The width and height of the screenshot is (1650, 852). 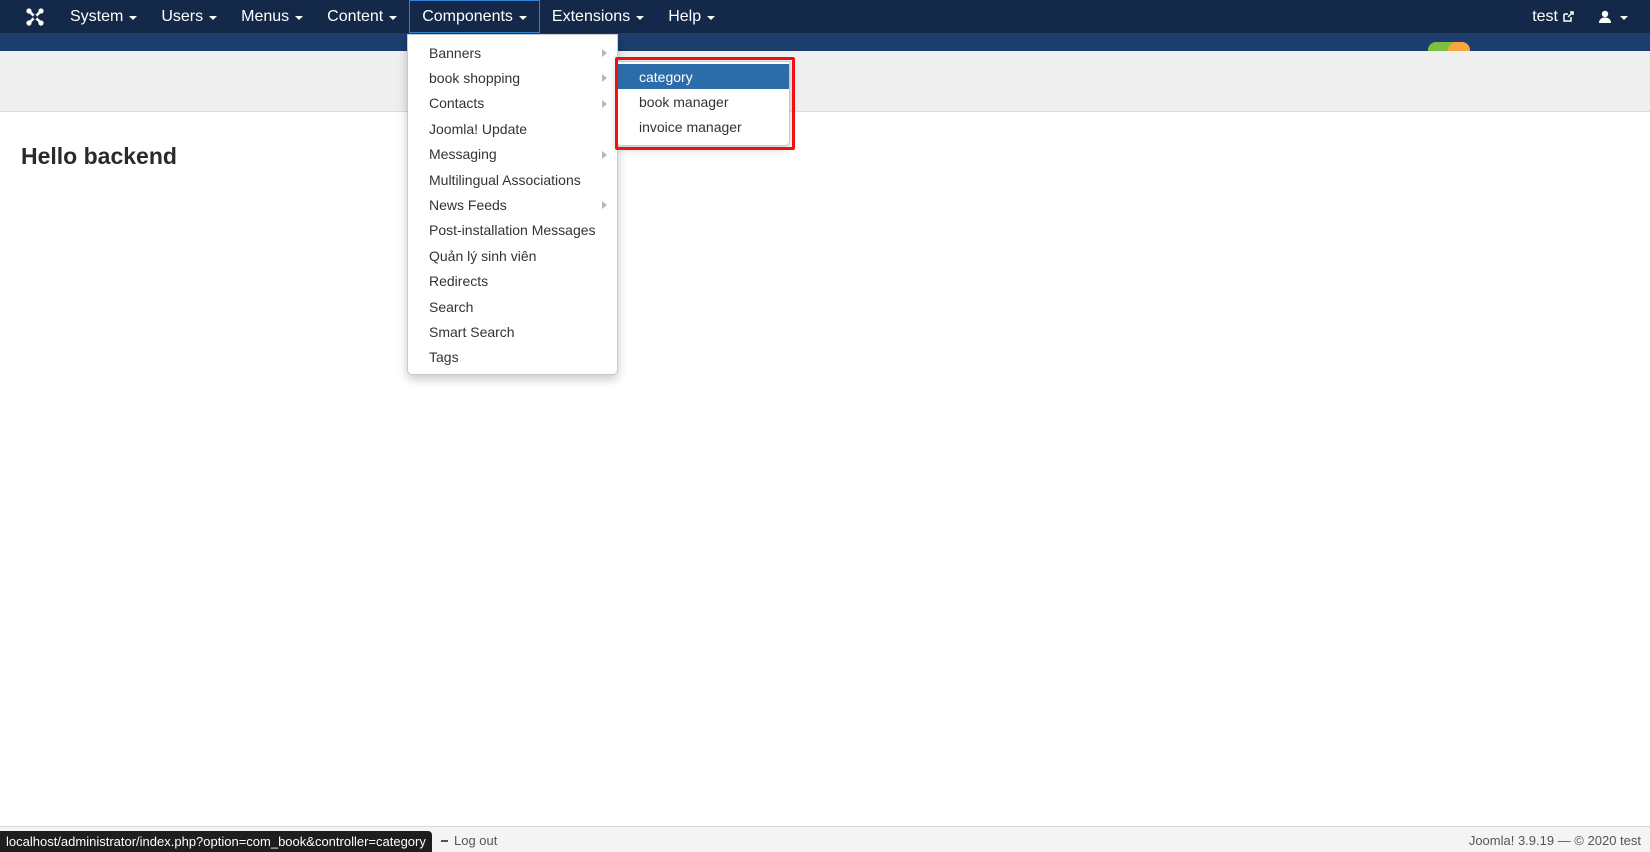 I want to click on menu-components-label: Components, so click(x=467, y=16).